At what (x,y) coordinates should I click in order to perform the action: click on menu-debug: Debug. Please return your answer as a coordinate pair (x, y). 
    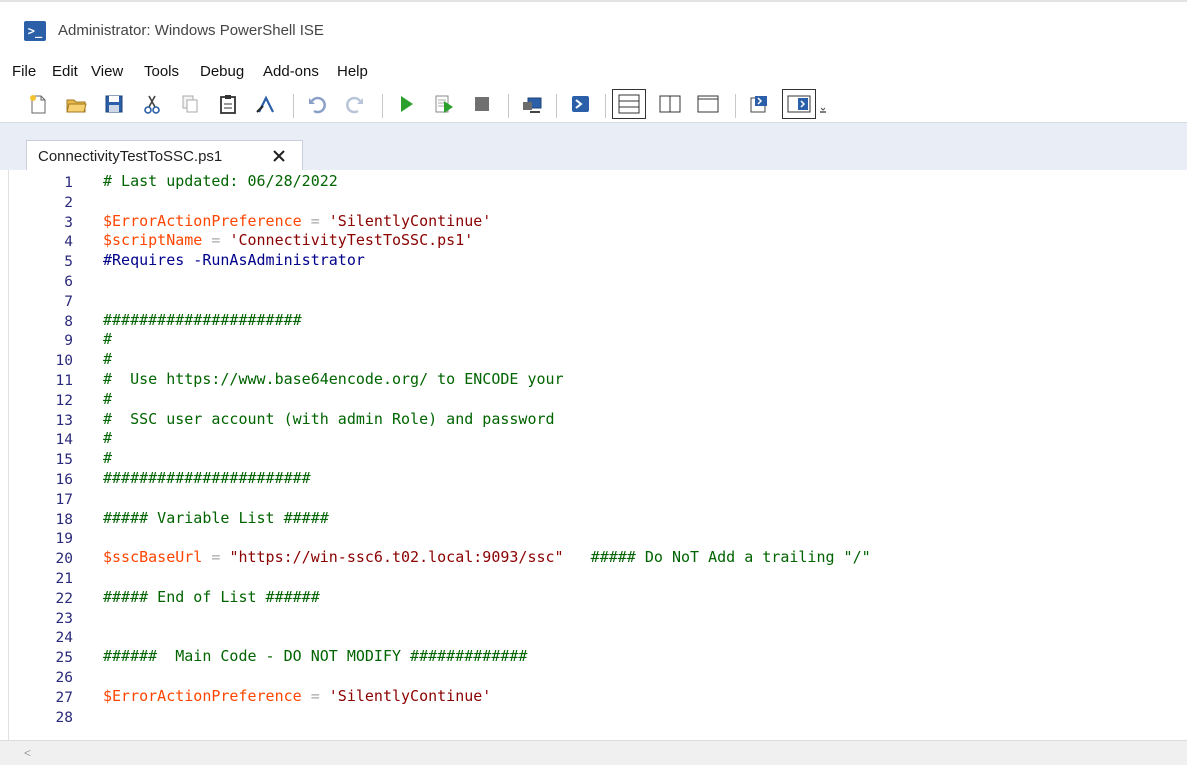
    Looking at the image, I should click on (222, 72).